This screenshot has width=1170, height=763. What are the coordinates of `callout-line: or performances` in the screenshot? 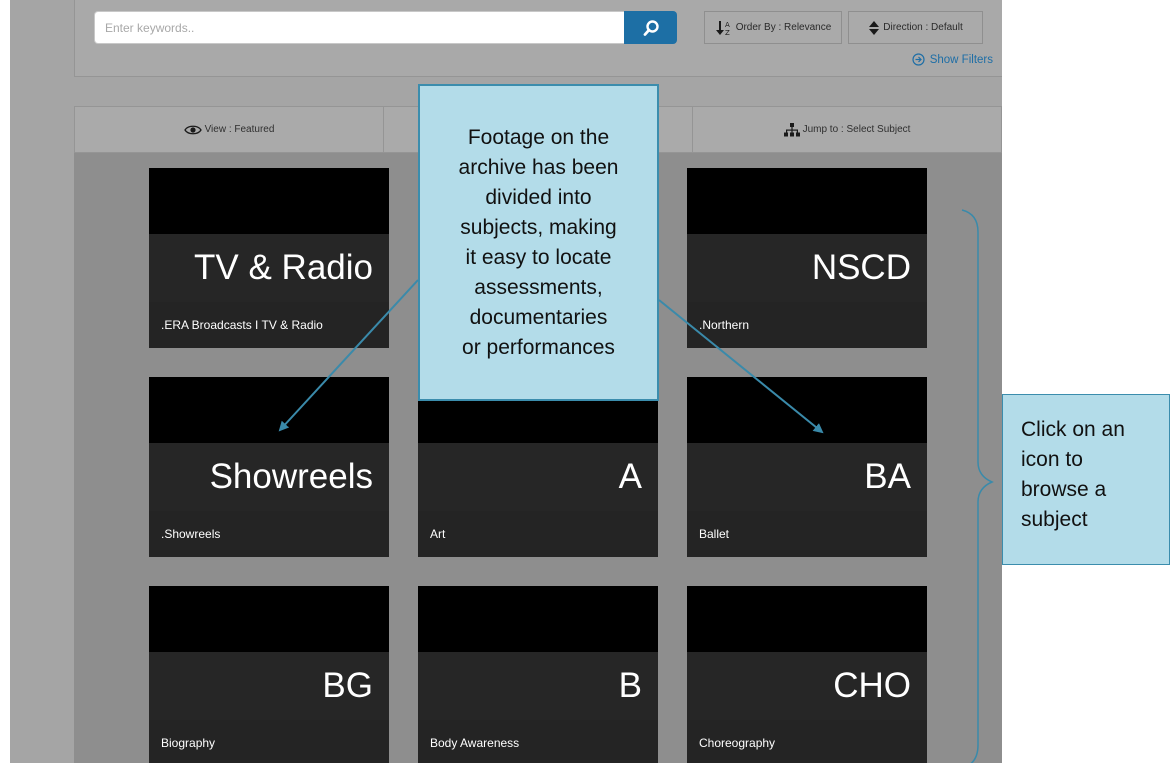 It's located at (538, 347).